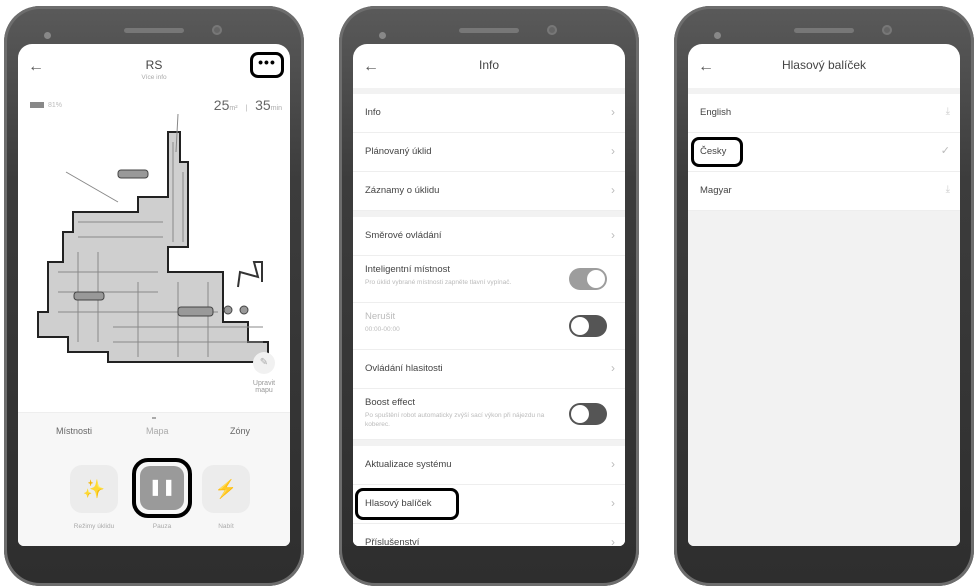  I want to click on row-label: Směrové ovládání, so click(403, 235).